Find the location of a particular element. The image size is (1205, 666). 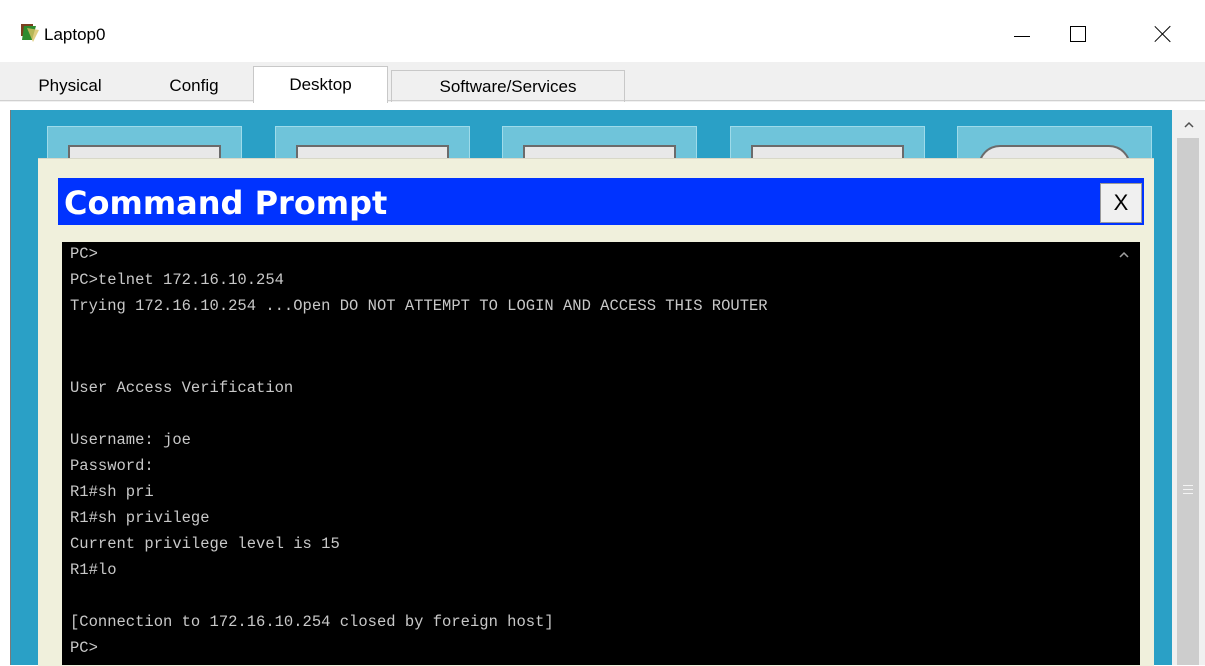

tab-desktop: Desktop is located at coordinates (320, 84).